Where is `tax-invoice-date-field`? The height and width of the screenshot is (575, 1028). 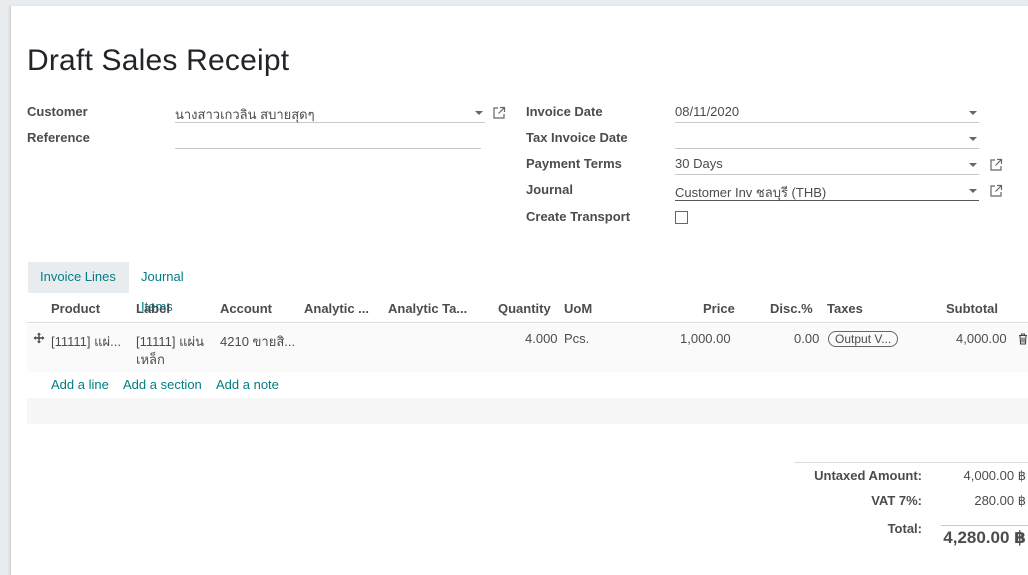 tax-invoice-date-field is located at coordinates (827, 138).